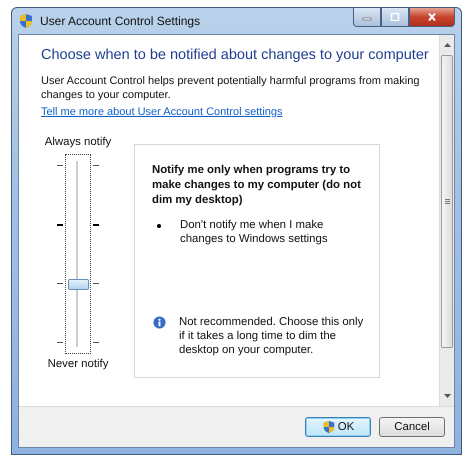 This screenshot has width=464, height=462. What do you see at coordinates (447, 45) in the screenshot?
I see `scroll-up-icon` at bounding box center [447, 45].